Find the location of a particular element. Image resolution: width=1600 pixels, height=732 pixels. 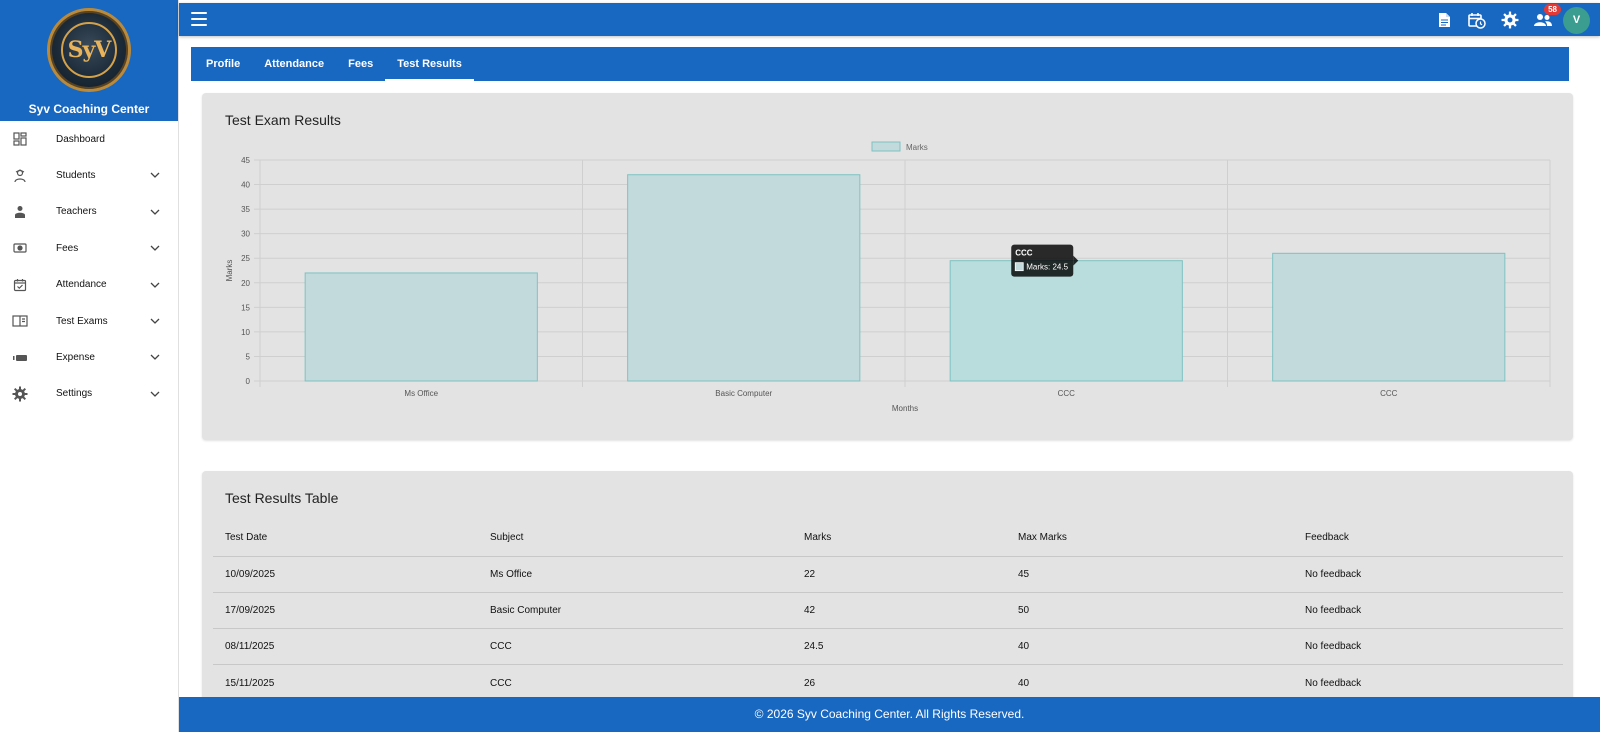

top-app-bar: 58 V is located at coordinates (889, 19).